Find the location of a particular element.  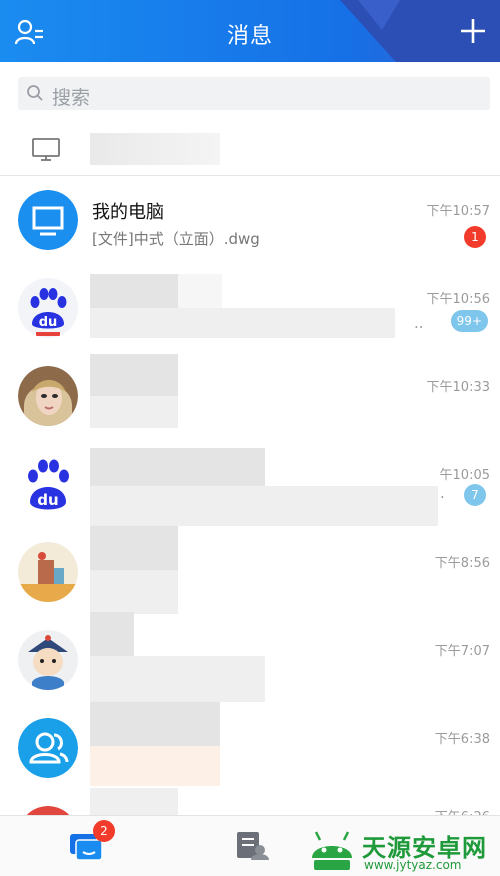

chat-preview: . is located at coordinates (442, 493).